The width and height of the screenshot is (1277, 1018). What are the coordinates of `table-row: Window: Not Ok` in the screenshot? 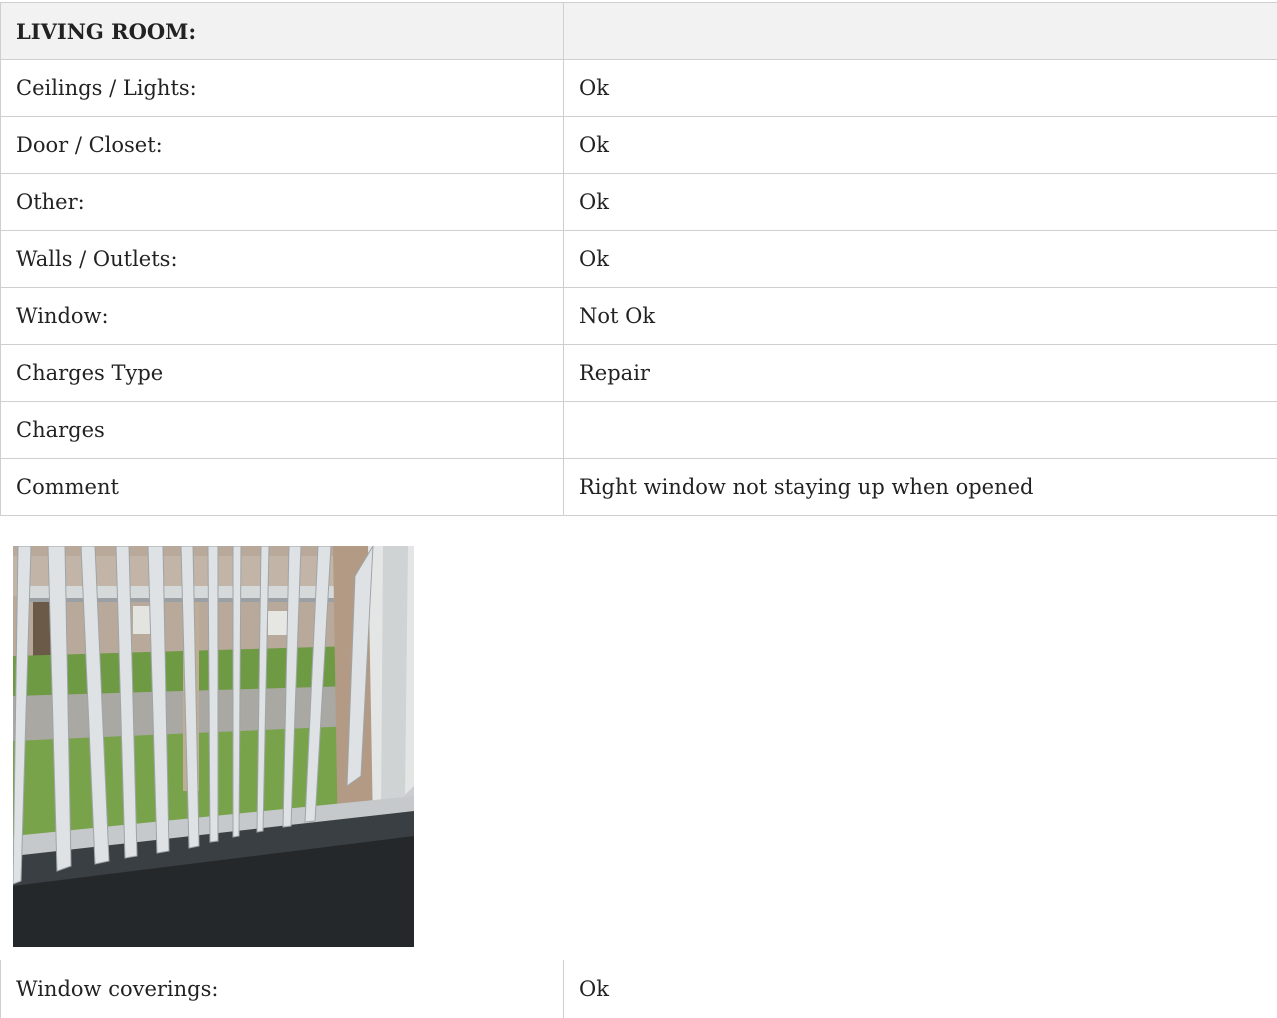 It's located at (638, 316).